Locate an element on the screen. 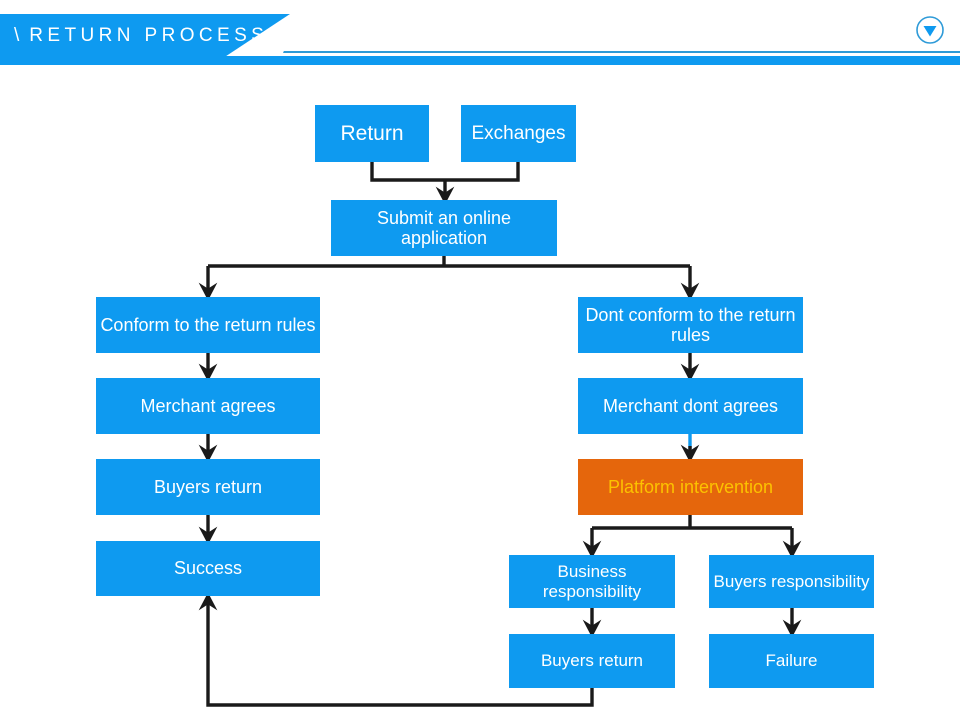  node-label: Submit an online application is located at coordinates (444, 227).